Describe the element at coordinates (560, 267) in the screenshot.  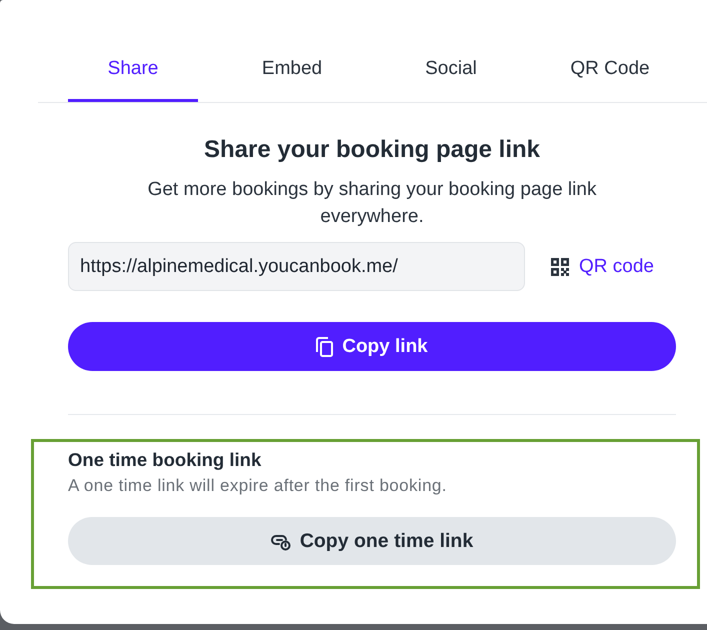
I see `qr-code-icon` at that location.